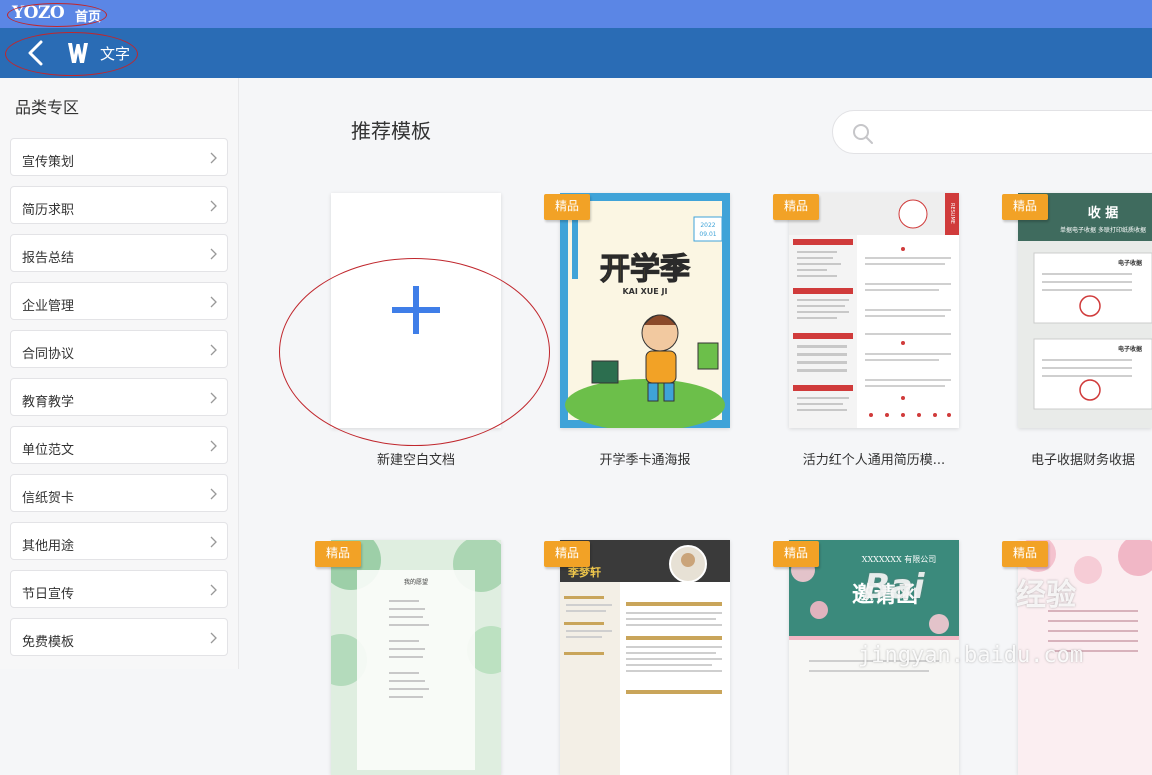 This screenshot has width=1152, height=775. What do you see at coordinates (48, 594) in the screenshot?
I see `sidebar-item-label: 节日宣传` at bounding box center [48, 594].